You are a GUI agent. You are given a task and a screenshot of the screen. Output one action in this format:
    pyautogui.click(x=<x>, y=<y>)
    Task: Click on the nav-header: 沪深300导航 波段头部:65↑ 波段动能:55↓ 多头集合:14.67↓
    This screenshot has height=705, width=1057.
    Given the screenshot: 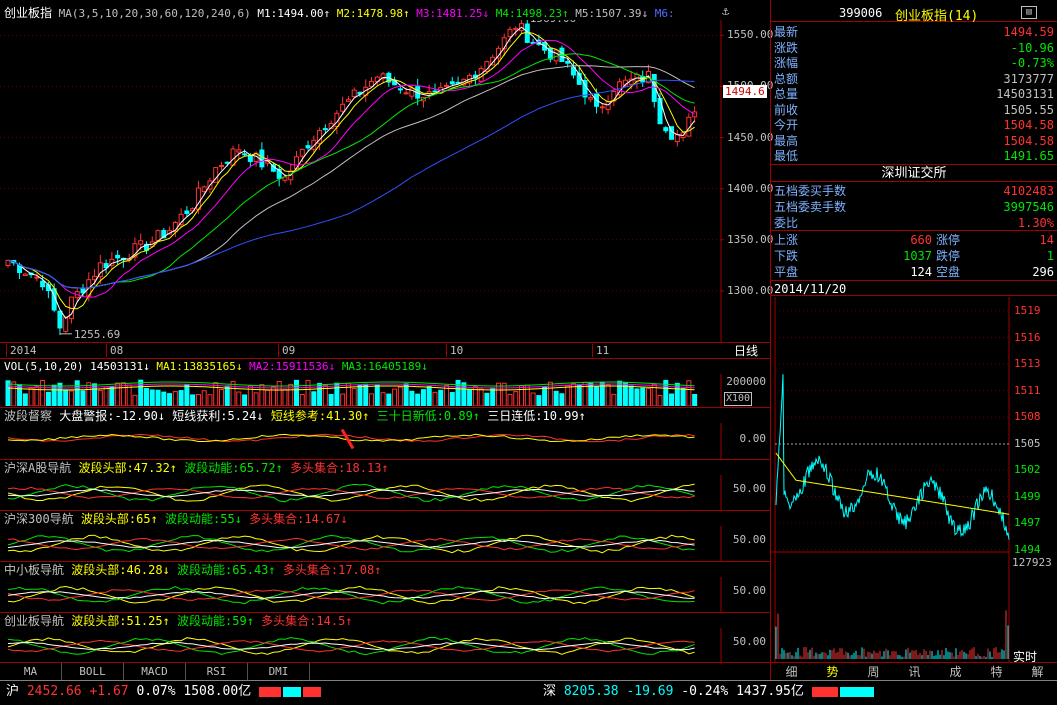 What is the action you would take?
    pyautogui.click(x=176, y=519)
    